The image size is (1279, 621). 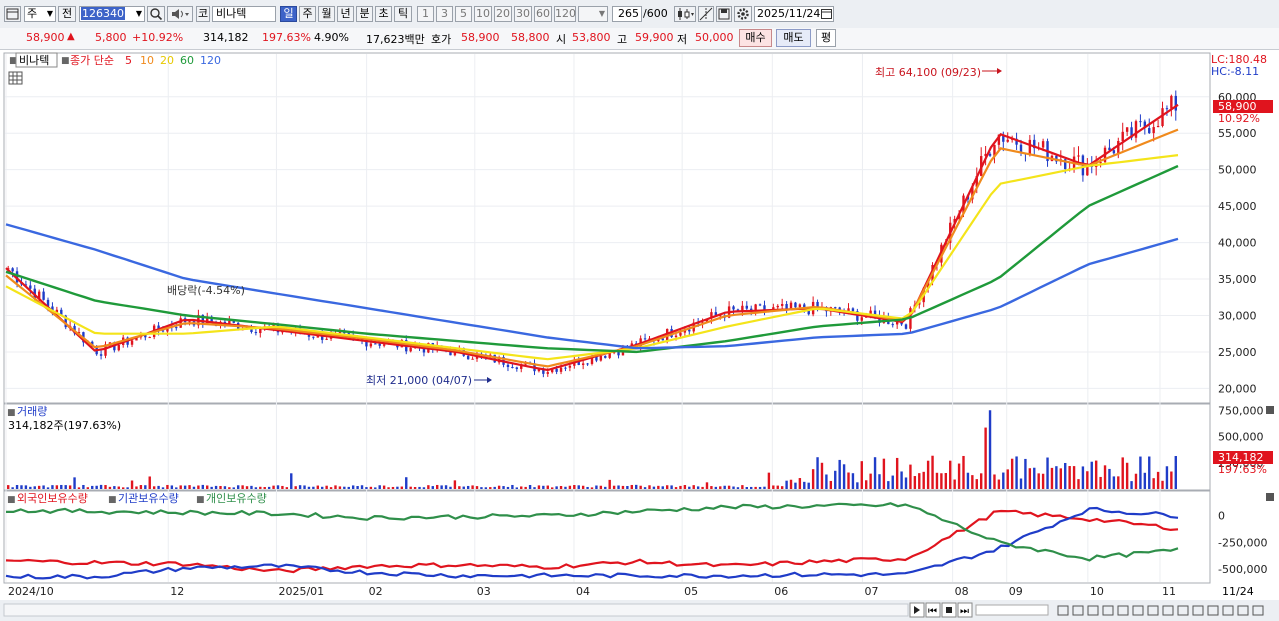 I want to click on interval-10-button: 10, so click(x=483, y=14).